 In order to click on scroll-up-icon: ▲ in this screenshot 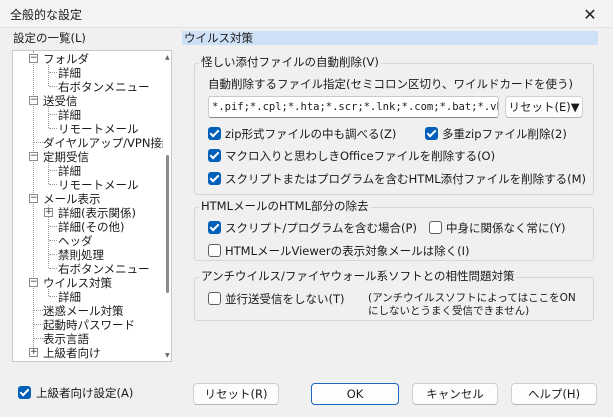, I will do `click(167, 57)`.